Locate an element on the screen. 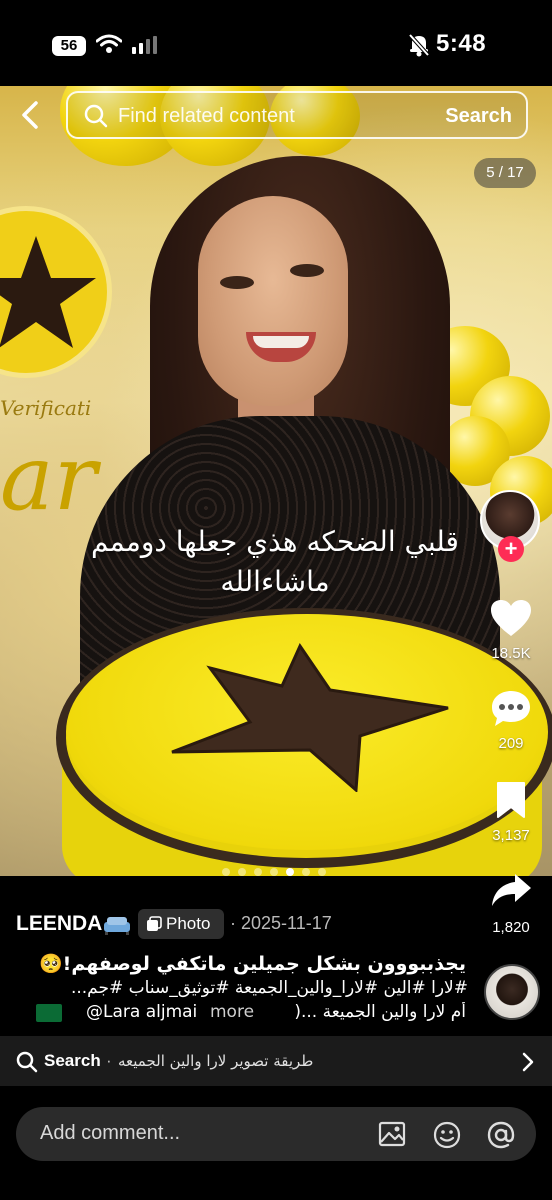 The image size is (552, 1200). mention-link: @Lara aljmai is located at coordinates (141, 1012).